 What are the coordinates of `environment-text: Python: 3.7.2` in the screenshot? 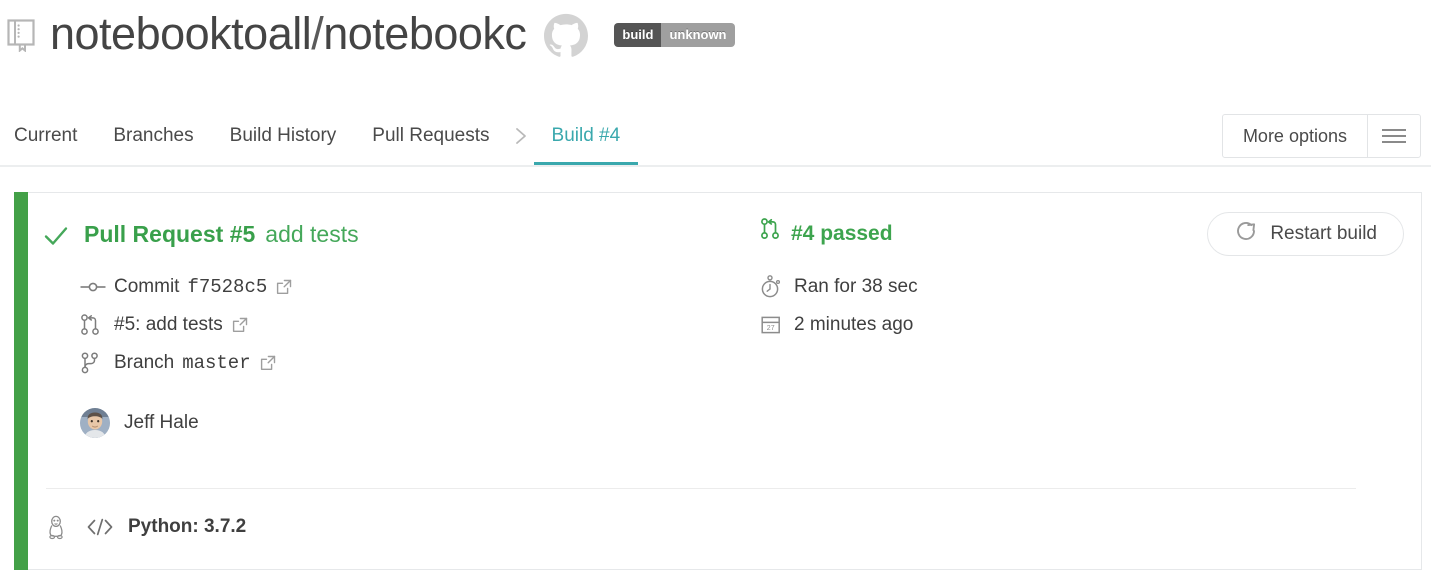 It's located at (187, 526).